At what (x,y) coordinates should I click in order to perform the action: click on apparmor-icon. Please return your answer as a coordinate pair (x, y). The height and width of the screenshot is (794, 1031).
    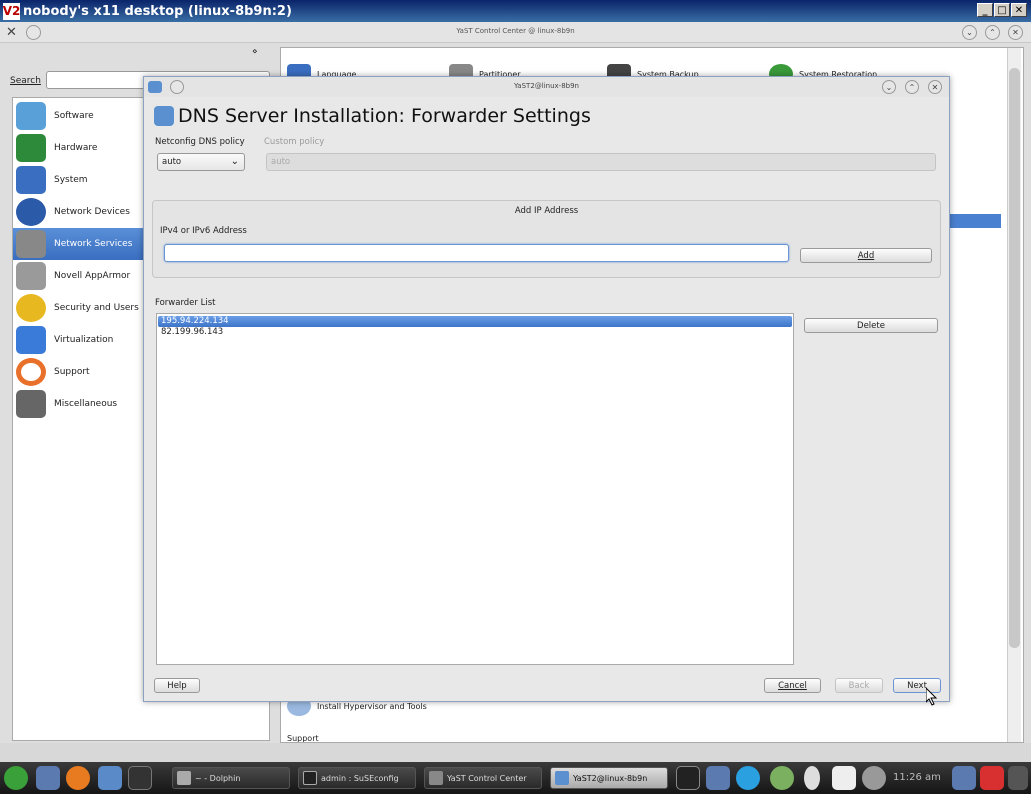
    Looking at the image, I should click on (31, 276).